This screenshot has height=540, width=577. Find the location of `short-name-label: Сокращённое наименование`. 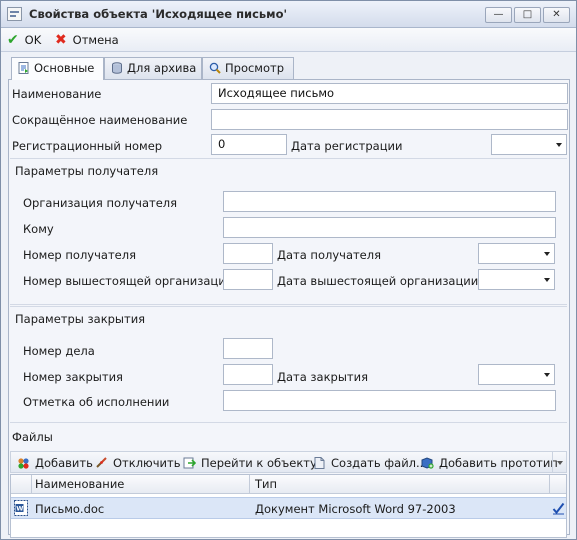

short-name-label: Сокращённое наименование is located at coordinates (100, 120).